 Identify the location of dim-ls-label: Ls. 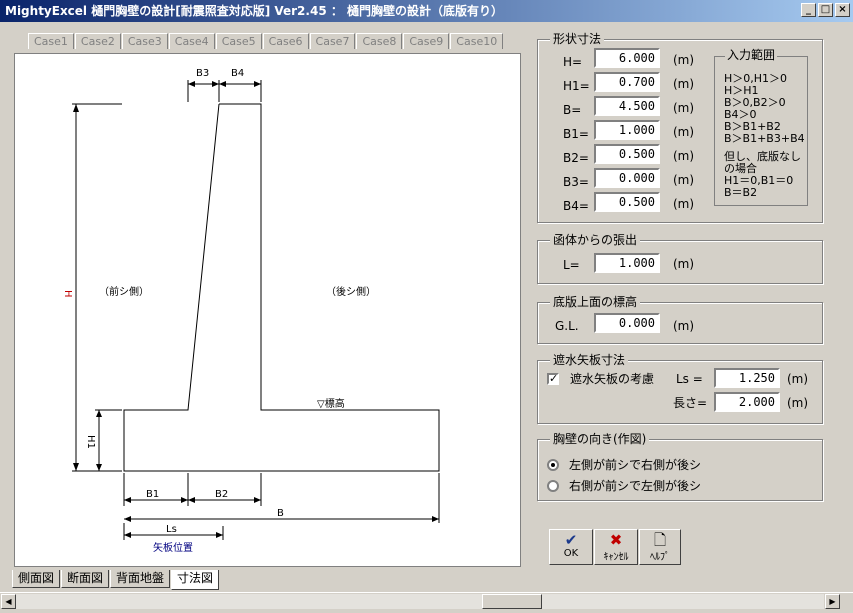
(171, 529).